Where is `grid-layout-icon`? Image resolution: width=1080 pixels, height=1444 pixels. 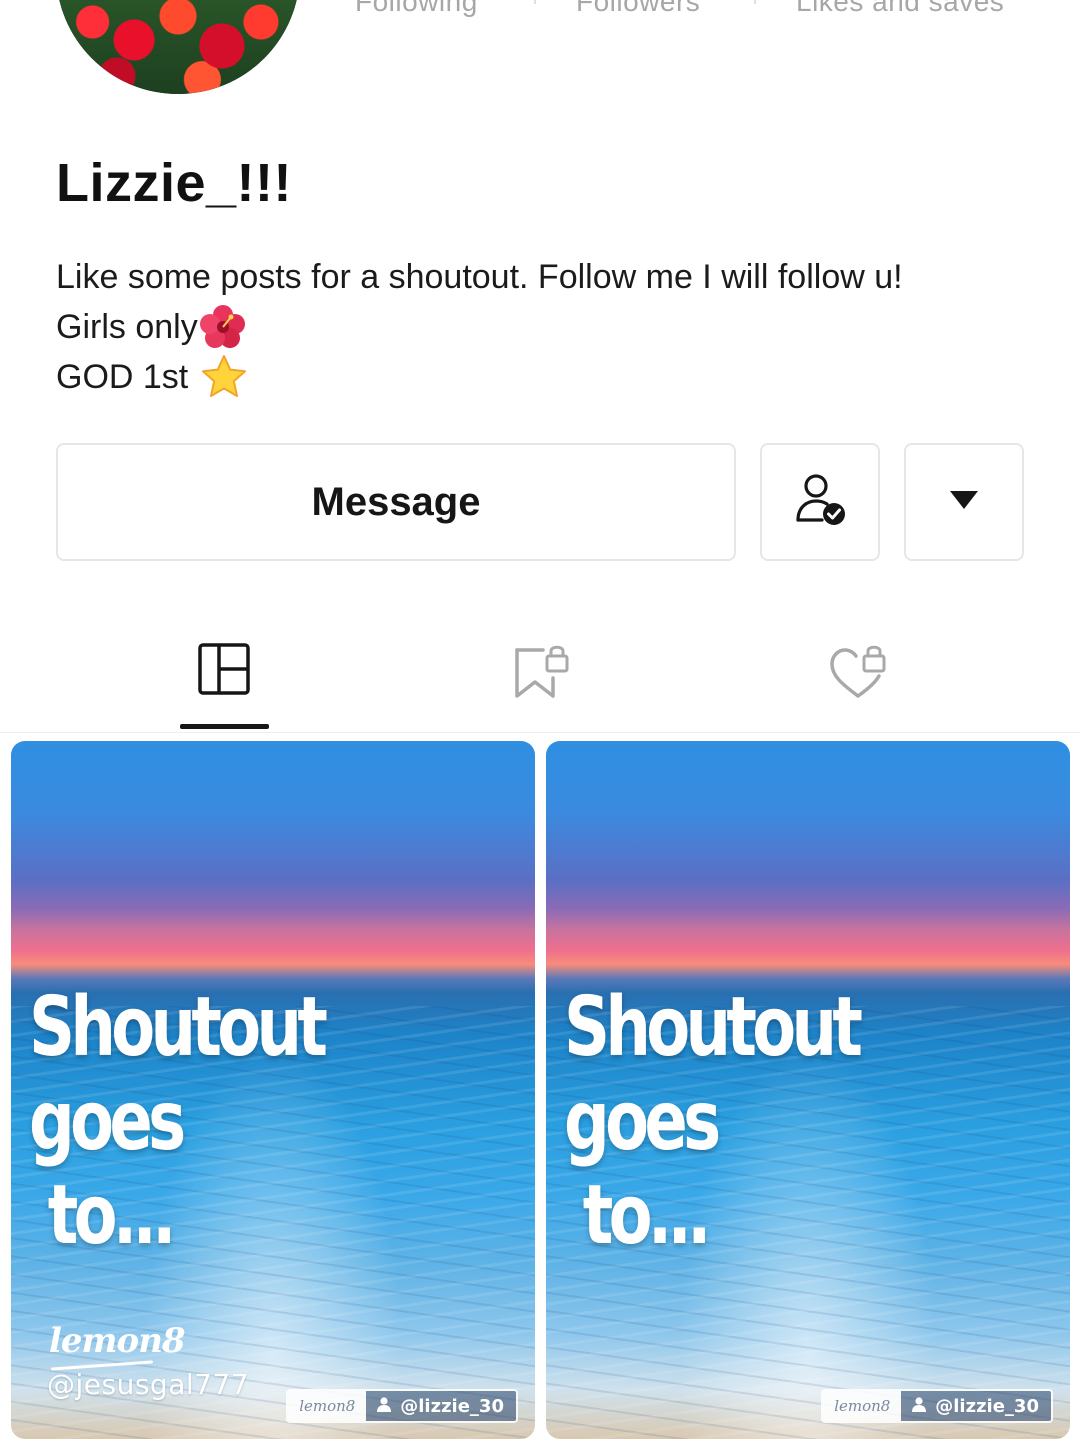 grid-layout-icon is located at coordinates (224, 671).